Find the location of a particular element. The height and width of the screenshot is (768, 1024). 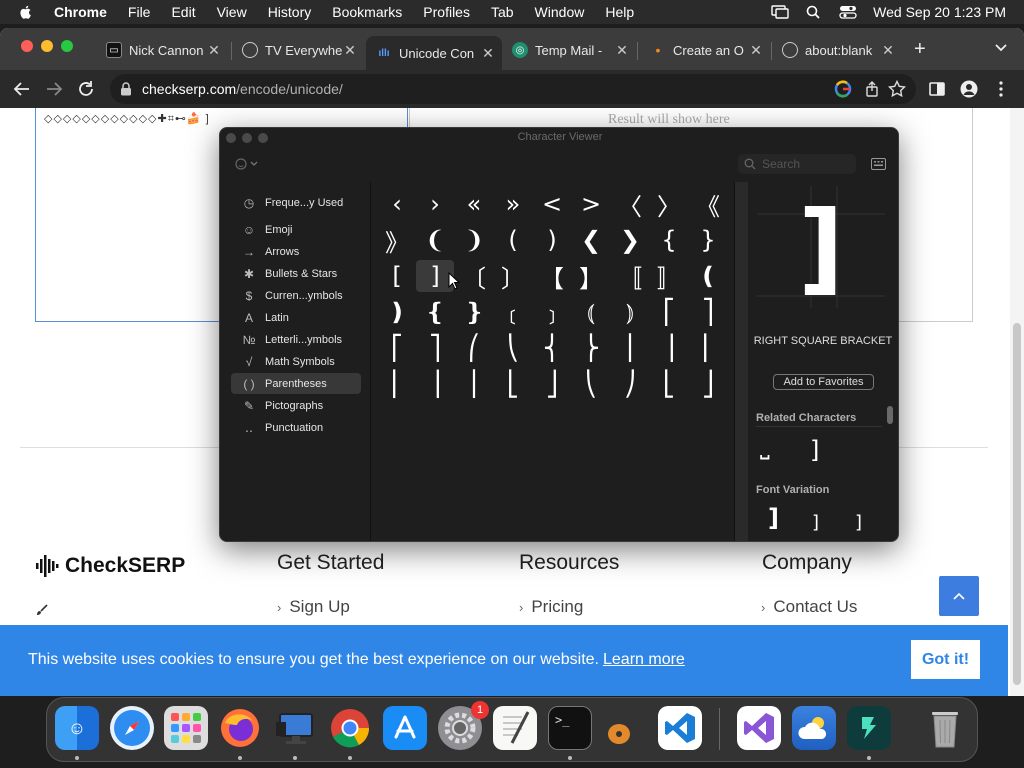

character-cell: ❩ is located at coordinates (474, 240).